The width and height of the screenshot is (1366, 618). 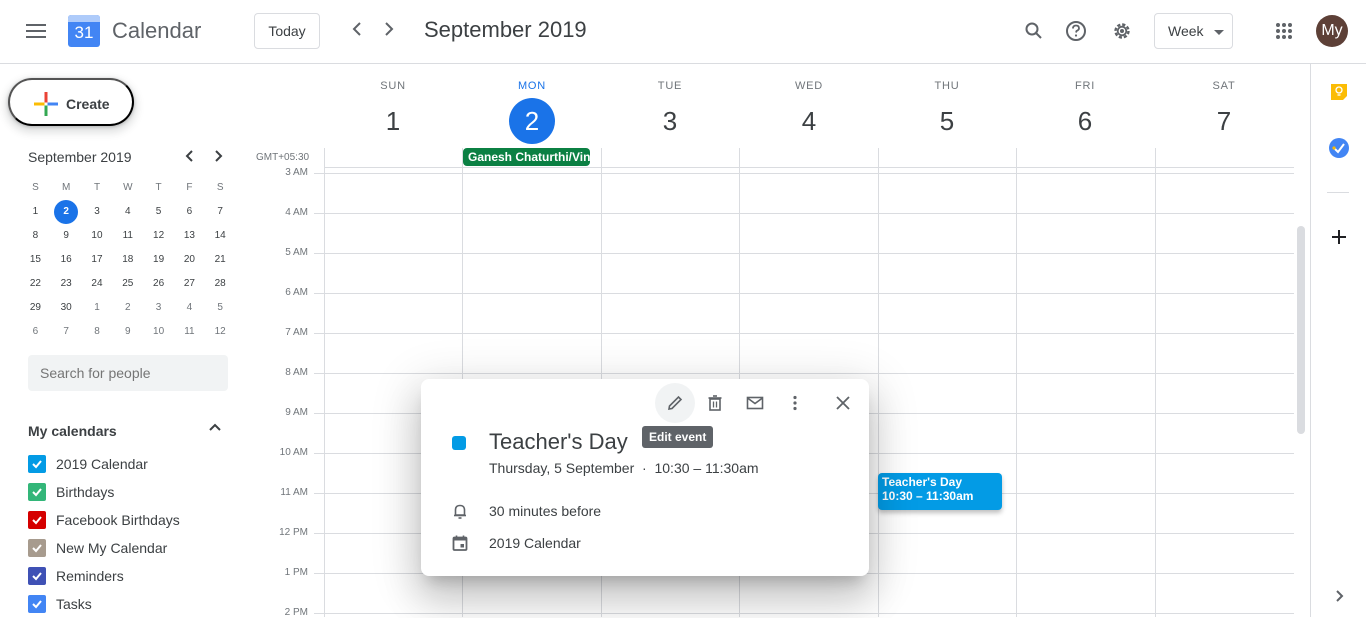 What do you see at coordinates (1339, 237) in the screenshot?
I see `get-addons-button` at bounding box center [1339, 237].